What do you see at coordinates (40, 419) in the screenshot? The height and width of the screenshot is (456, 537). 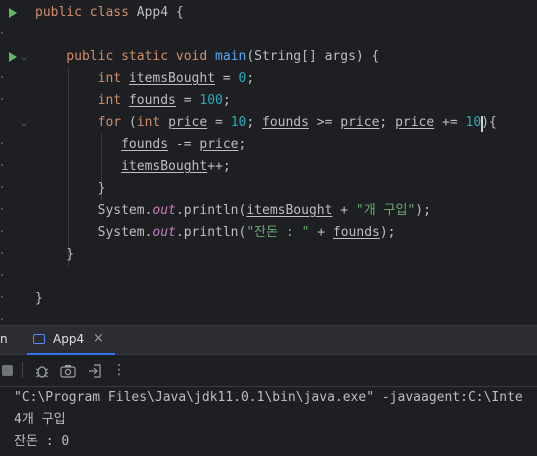 I see `console-line: 4개 구입` at bounding box center [40, 419].